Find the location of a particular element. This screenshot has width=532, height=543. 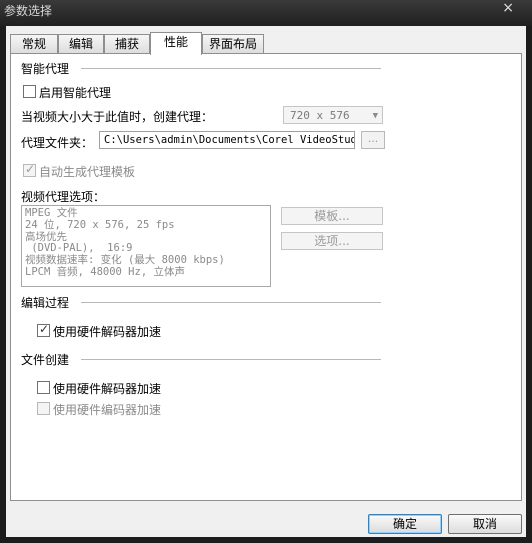

cancel-button: 取消 is located at coordinates (485, 524).